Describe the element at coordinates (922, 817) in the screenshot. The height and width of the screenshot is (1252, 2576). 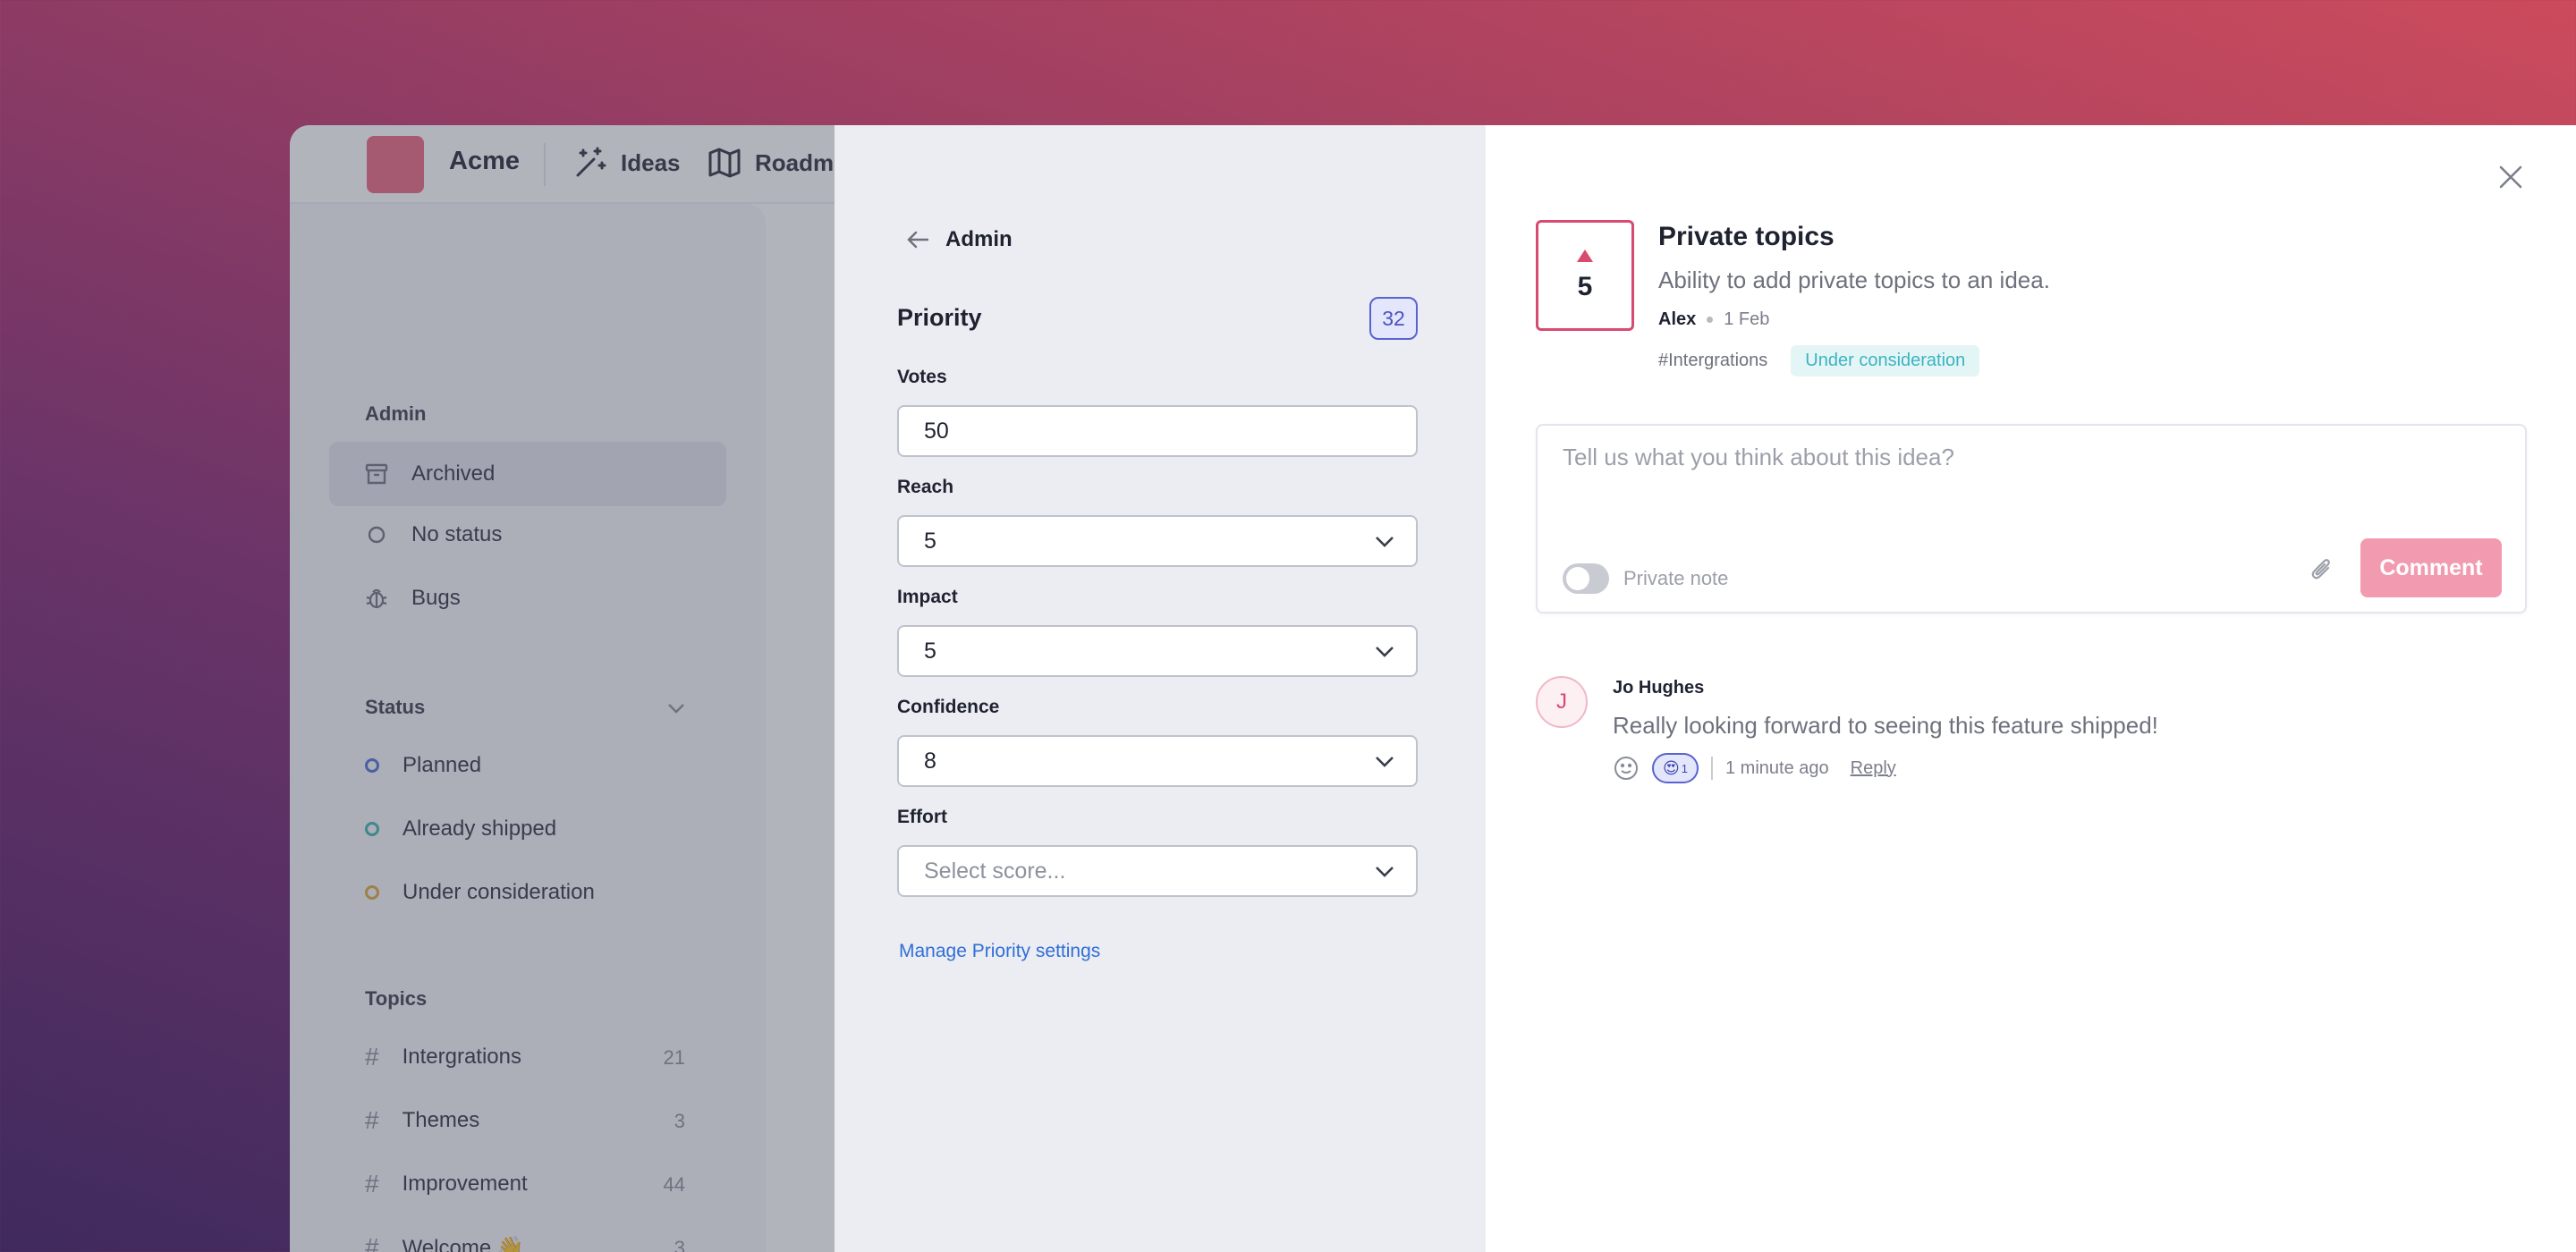
I see `effort-label: Effort` at that location.